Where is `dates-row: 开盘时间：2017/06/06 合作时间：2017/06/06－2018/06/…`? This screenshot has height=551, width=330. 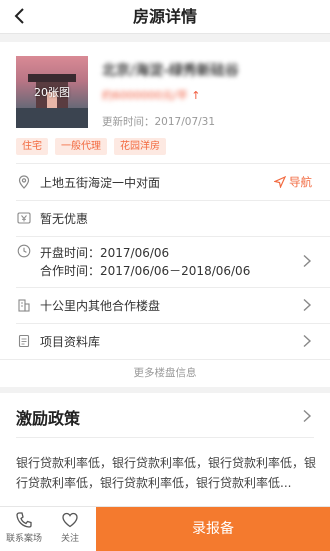
dates-row: 开盘时间：2017/06/06 合作时间：2017/06/06－2018/06/… is located at coordinates (165, 261).